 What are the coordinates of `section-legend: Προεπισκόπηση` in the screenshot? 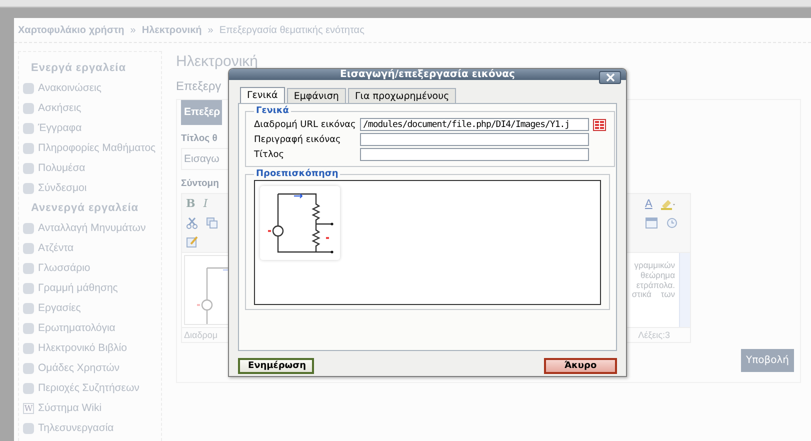 It's located at (297, 174).